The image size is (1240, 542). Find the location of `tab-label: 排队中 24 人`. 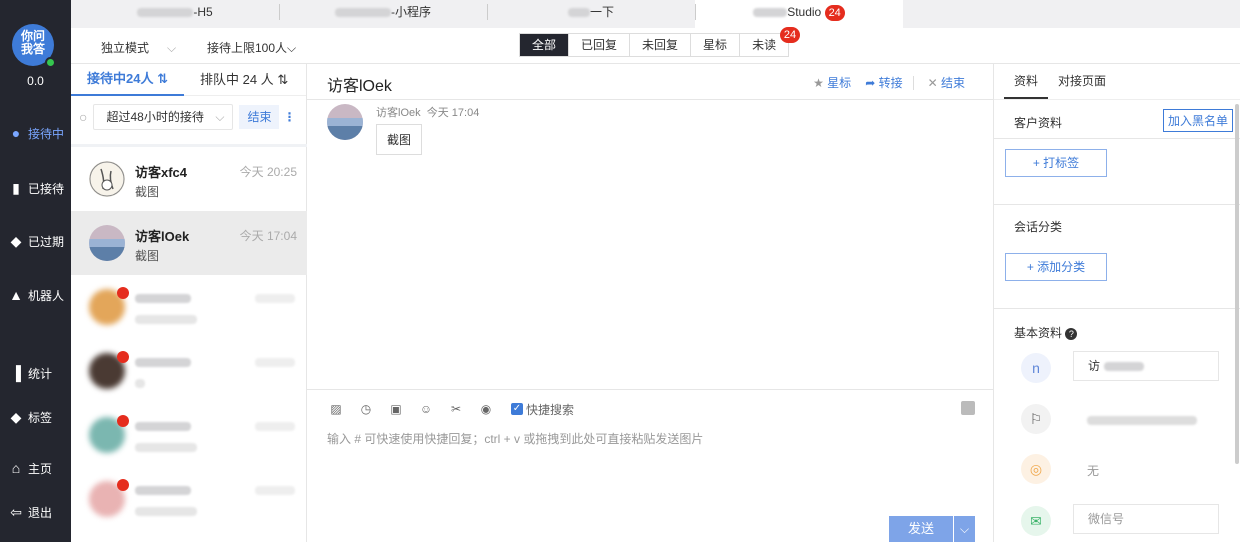

tab-label: 排队中 24 人 is located at coordinates (237, 79).